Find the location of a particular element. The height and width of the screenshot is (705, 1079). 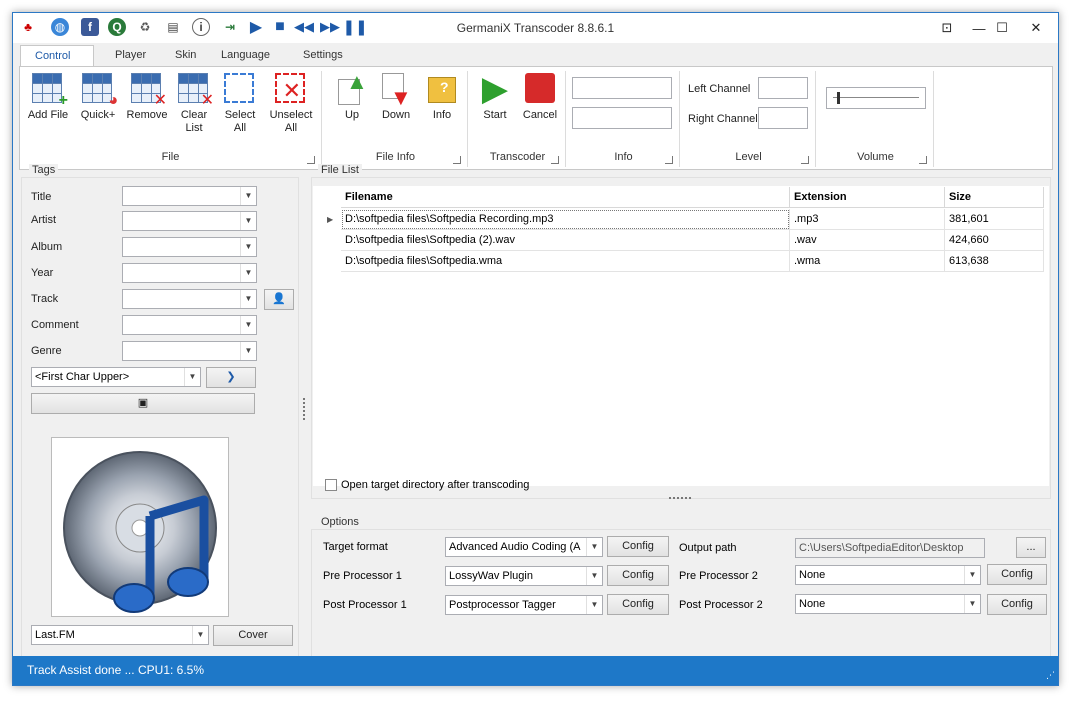

info-group-label: Info is located at coordinates (623, 157).